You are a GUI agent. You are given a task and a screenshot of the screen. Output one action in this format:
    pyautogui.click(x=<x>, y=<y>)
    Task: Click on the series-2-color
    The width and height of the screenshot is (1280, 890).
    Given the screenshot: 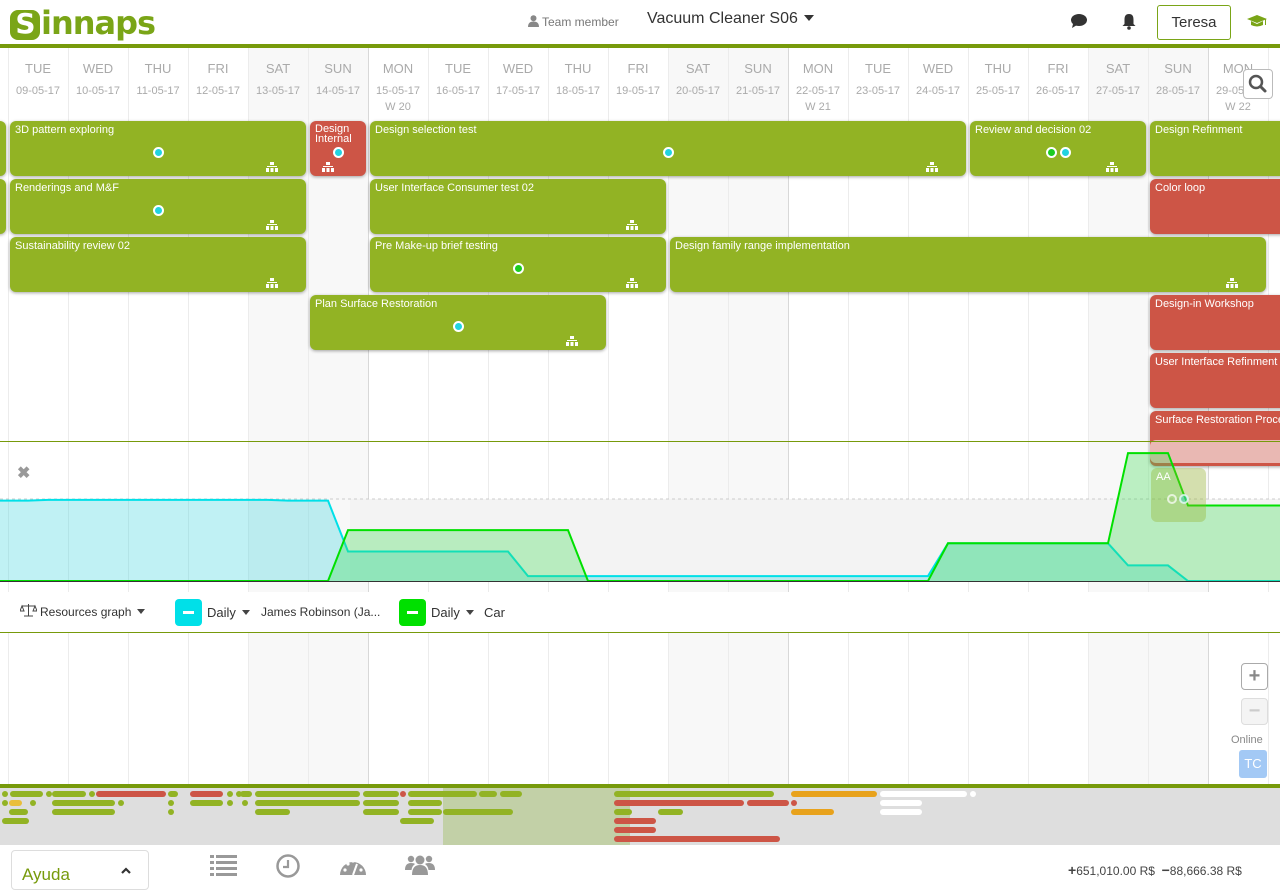 What is the action you would take?
    pyautogui.click(x=412, y=612)
    